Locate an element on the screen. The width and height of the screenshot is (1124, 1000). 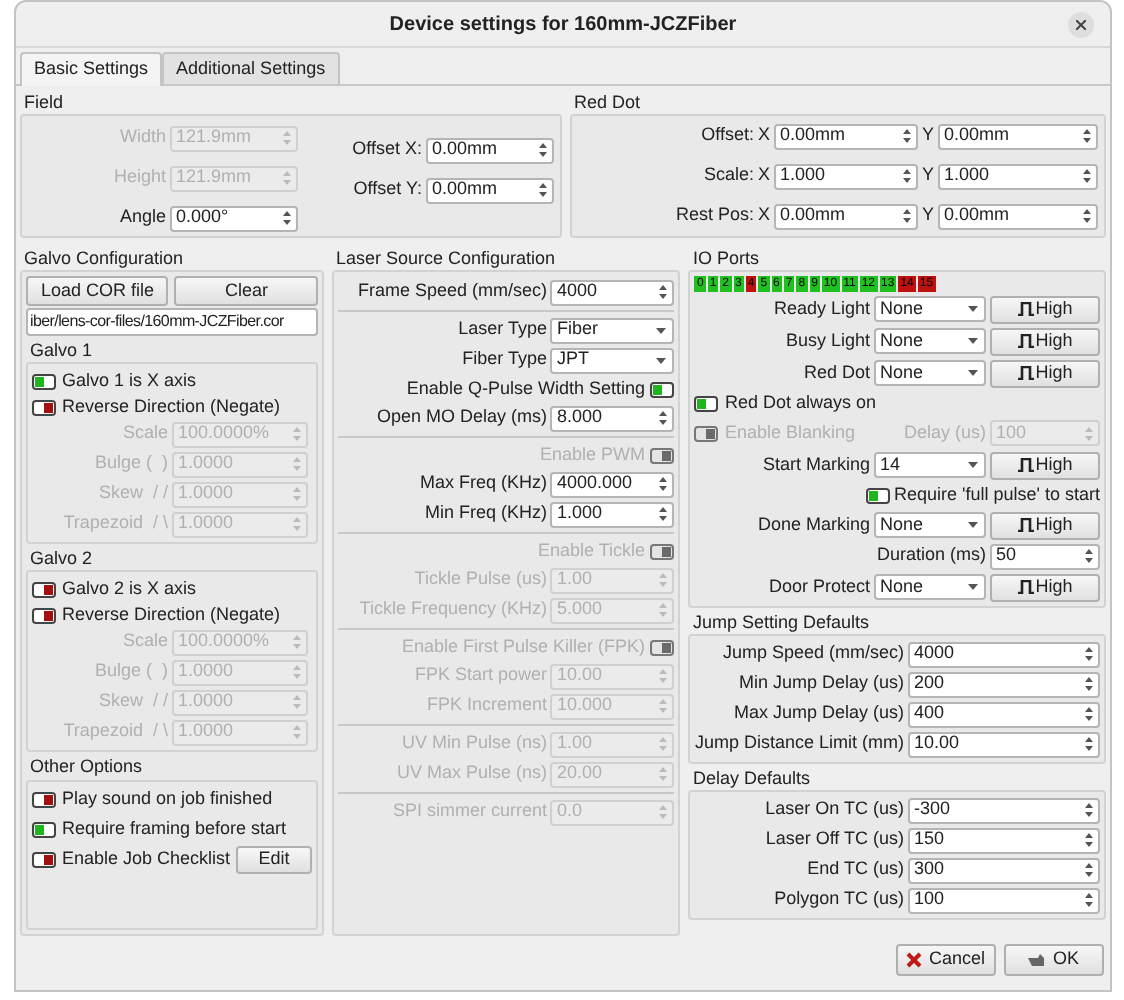
field-label: Trapezoid / \ is located at coordinates (115, 523).